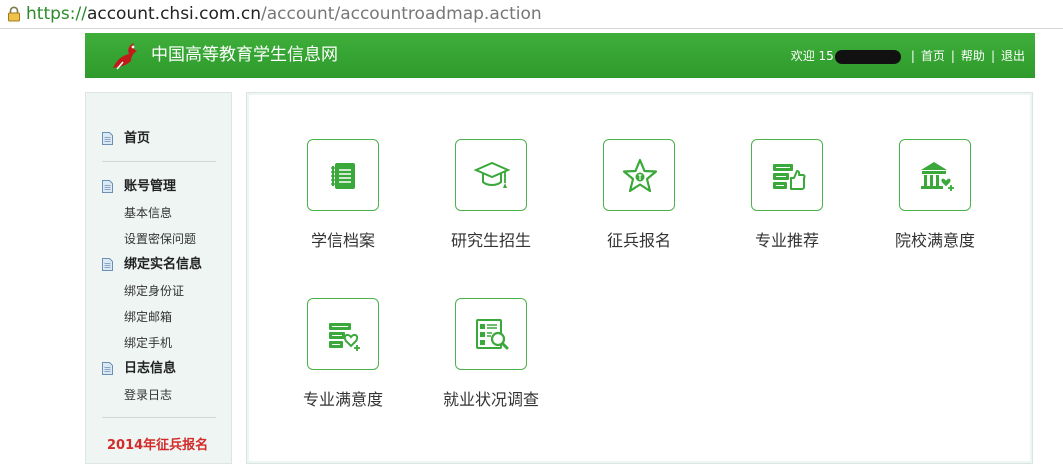 The height and width of the screenshot is (464, 1063). What do you see at coordinates (148, 343) in the screenshot?
I see `sidebar-item-bind-phone: 绑定手机` at bounding box center [148, 343].